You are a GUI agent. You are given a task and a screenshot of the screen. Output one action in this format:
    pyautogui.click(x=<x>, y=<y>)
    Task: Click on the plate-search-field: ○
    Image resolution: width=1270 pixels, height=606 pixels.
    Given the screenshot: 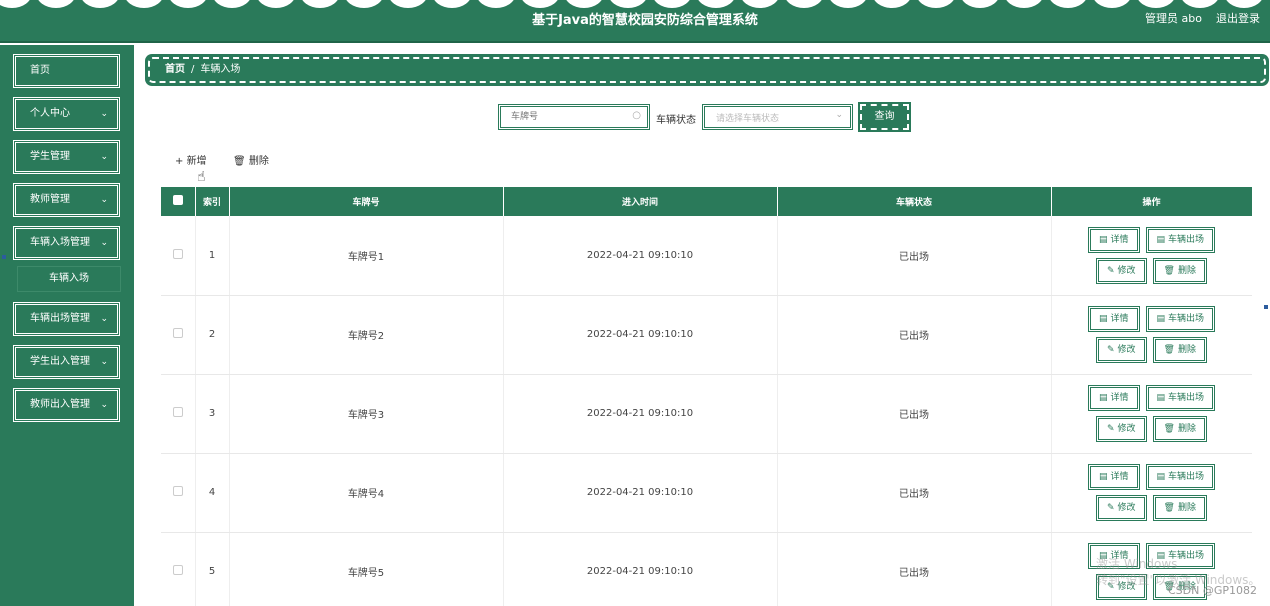 What is the action you would take?
    pyautogui.click(x=574, y=117)
    